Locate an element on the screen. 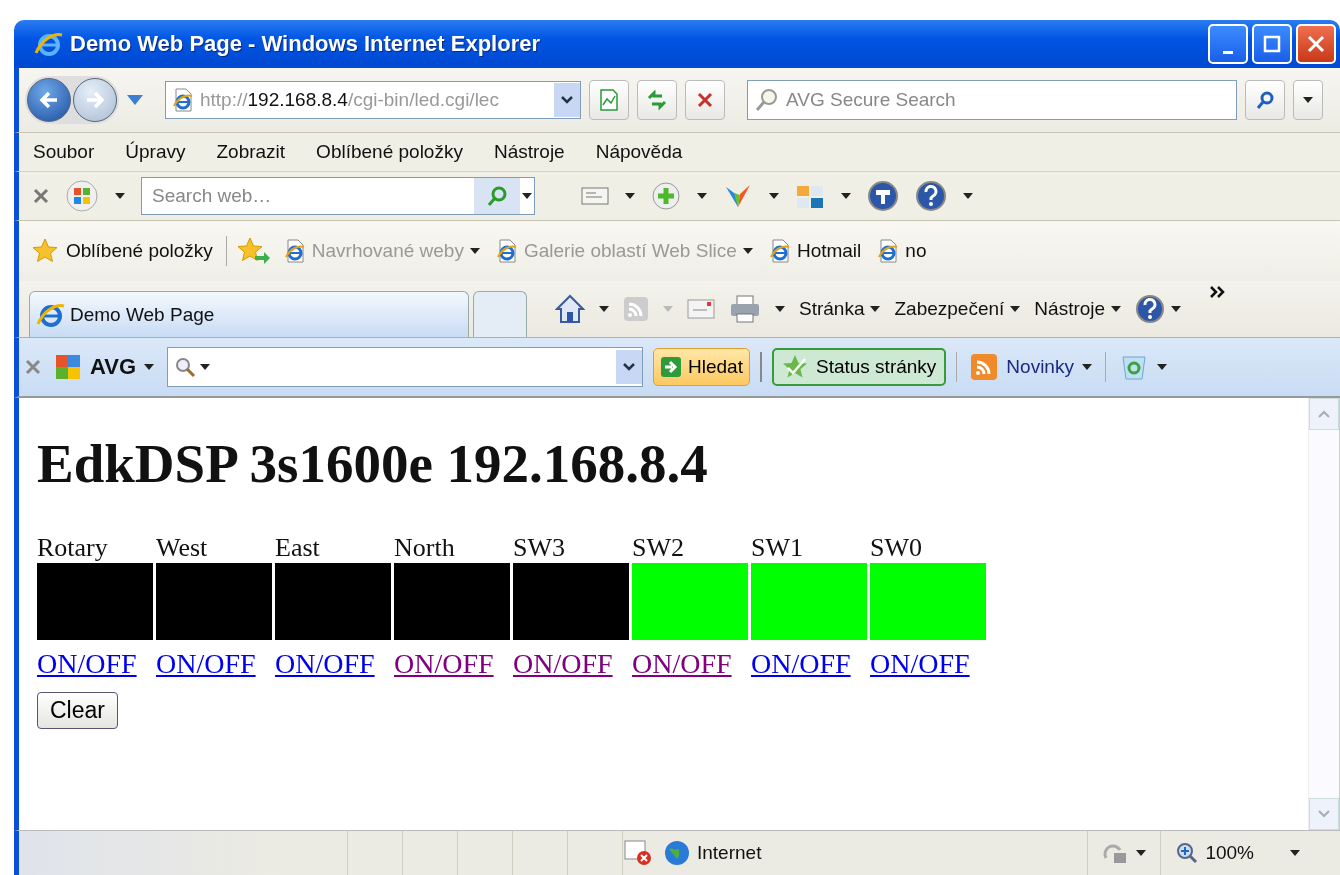  hammer-icon is located at coordinates (883, 196).